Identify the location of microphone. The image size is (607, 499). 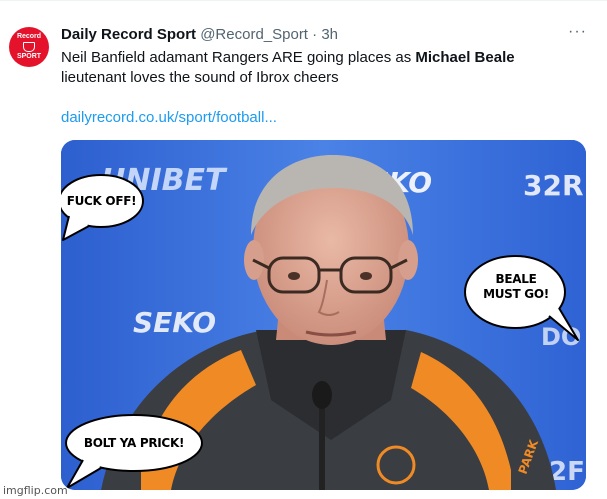
(322, 395).